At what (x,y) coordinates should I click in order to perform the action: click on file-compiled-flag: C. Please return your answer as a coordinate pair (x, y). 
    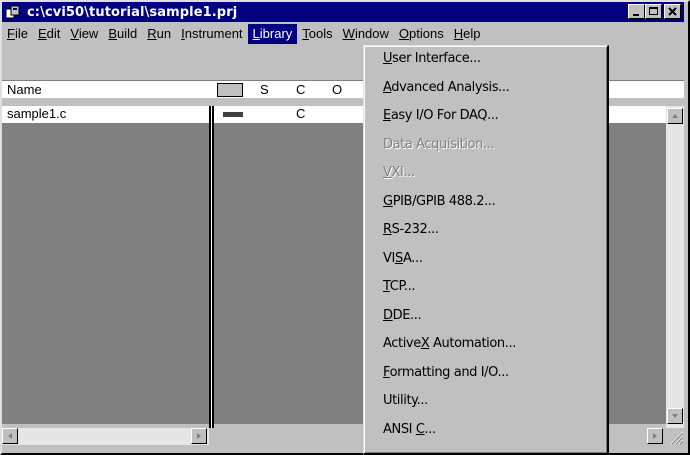
    Looking at the image, I should click on (301, 113).